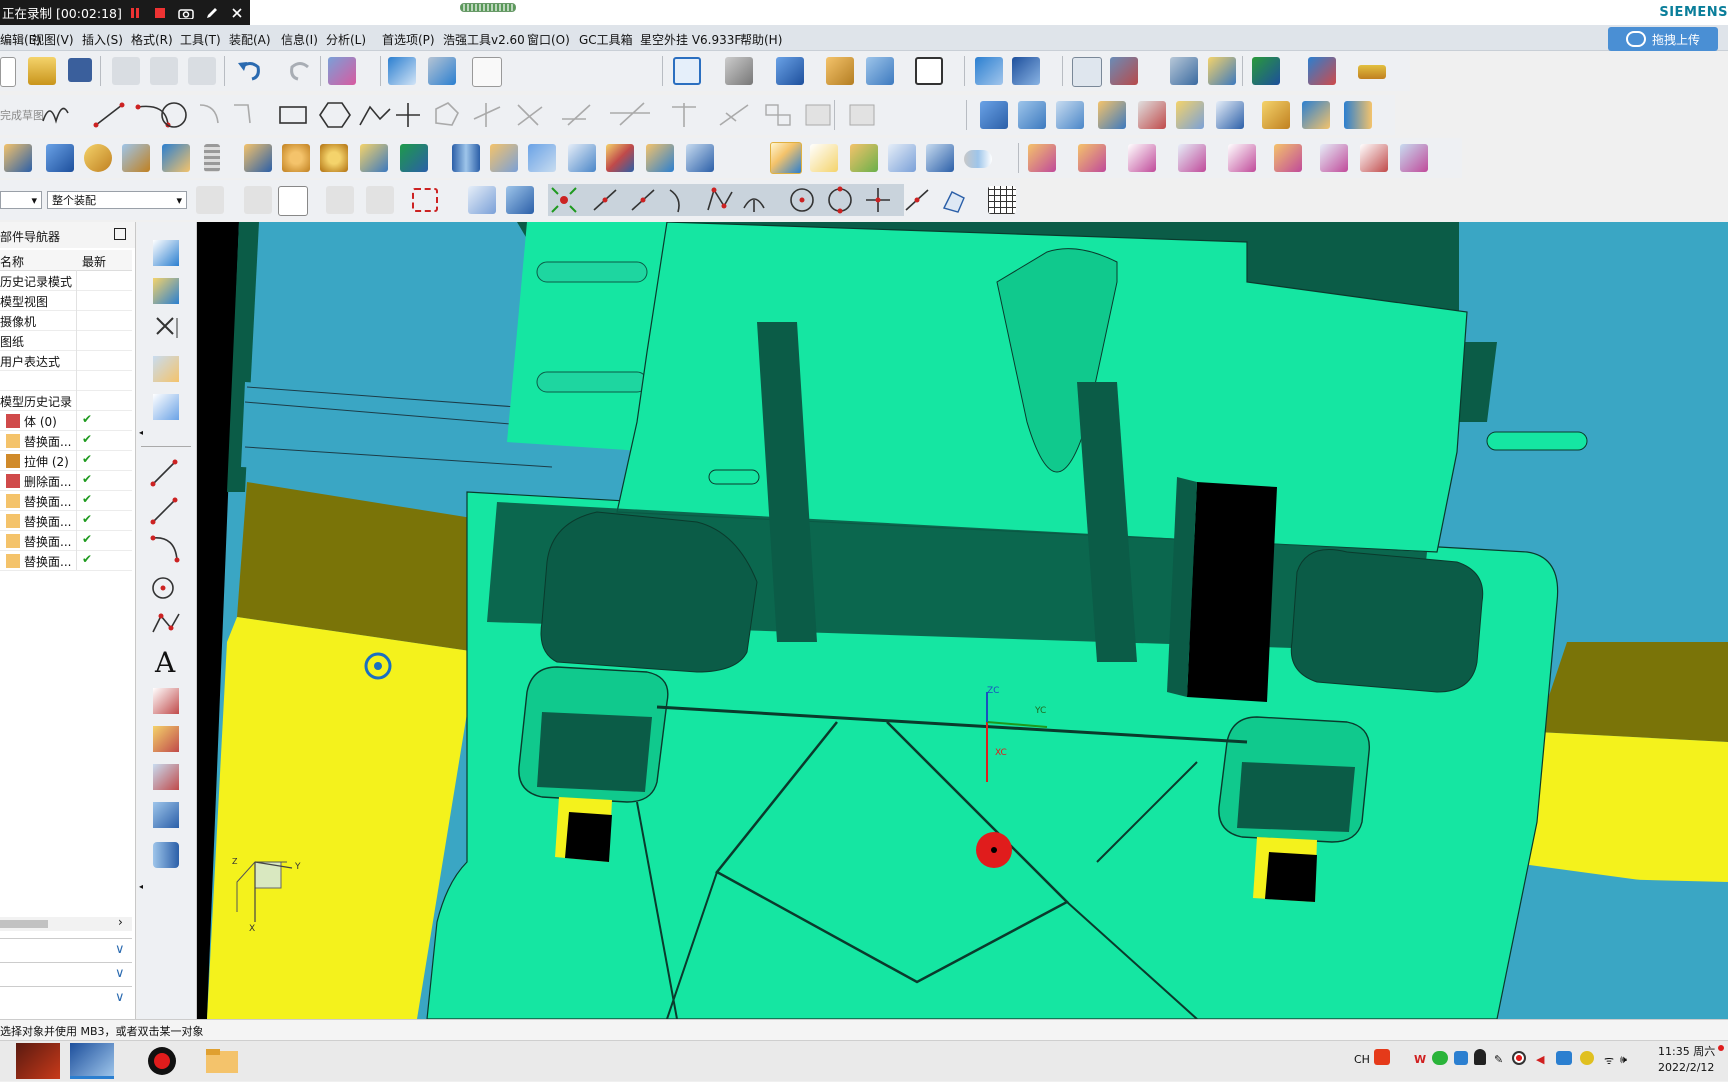  Describe the element at coordinates (1192, 158) in the screenshot. I see `extract-region-icon` at that location.